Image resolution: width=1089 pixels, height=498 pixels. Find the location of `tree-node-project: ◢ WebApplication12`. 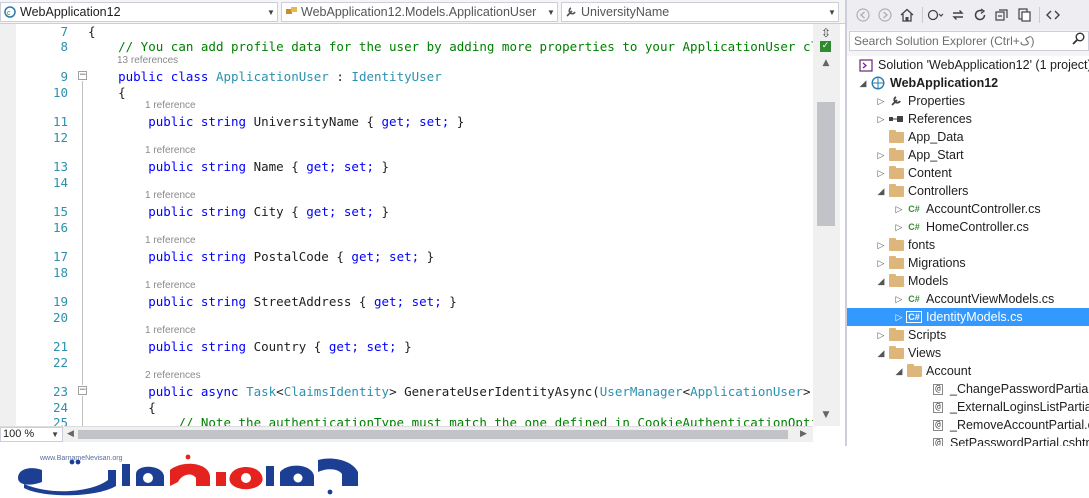

tree-node-project: ◢ WebApplication12 is located at coordinates (968, 83).